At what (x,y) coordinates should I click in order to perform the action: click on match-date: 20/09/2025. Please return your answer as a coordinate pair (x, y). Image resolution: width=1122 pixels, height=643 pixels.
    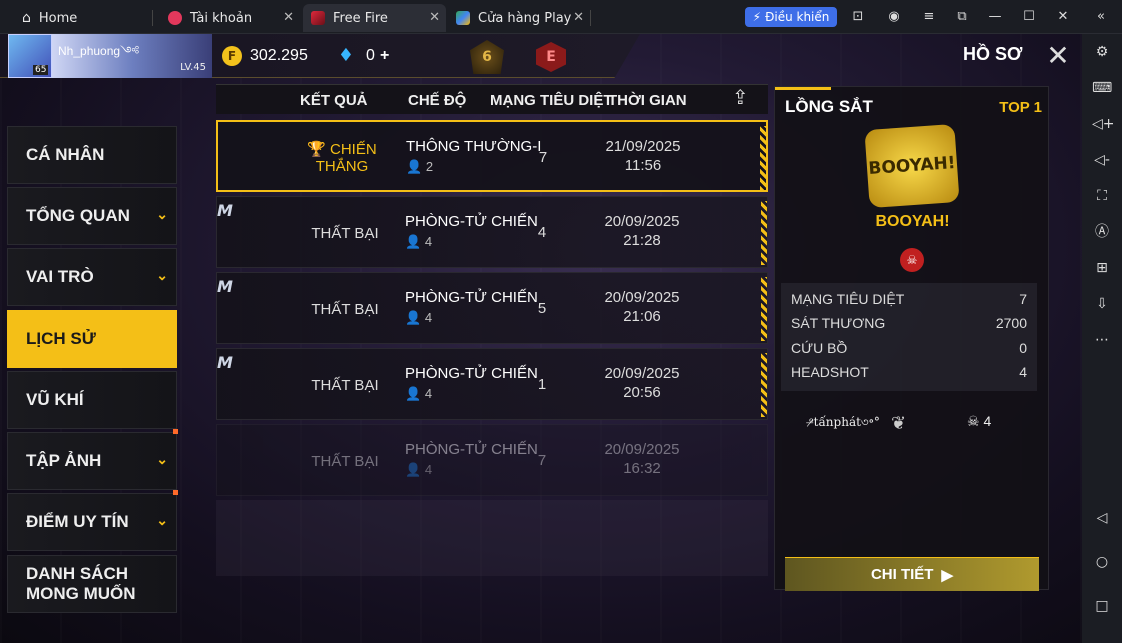
    Looking at the image, I should click on (642, 373).